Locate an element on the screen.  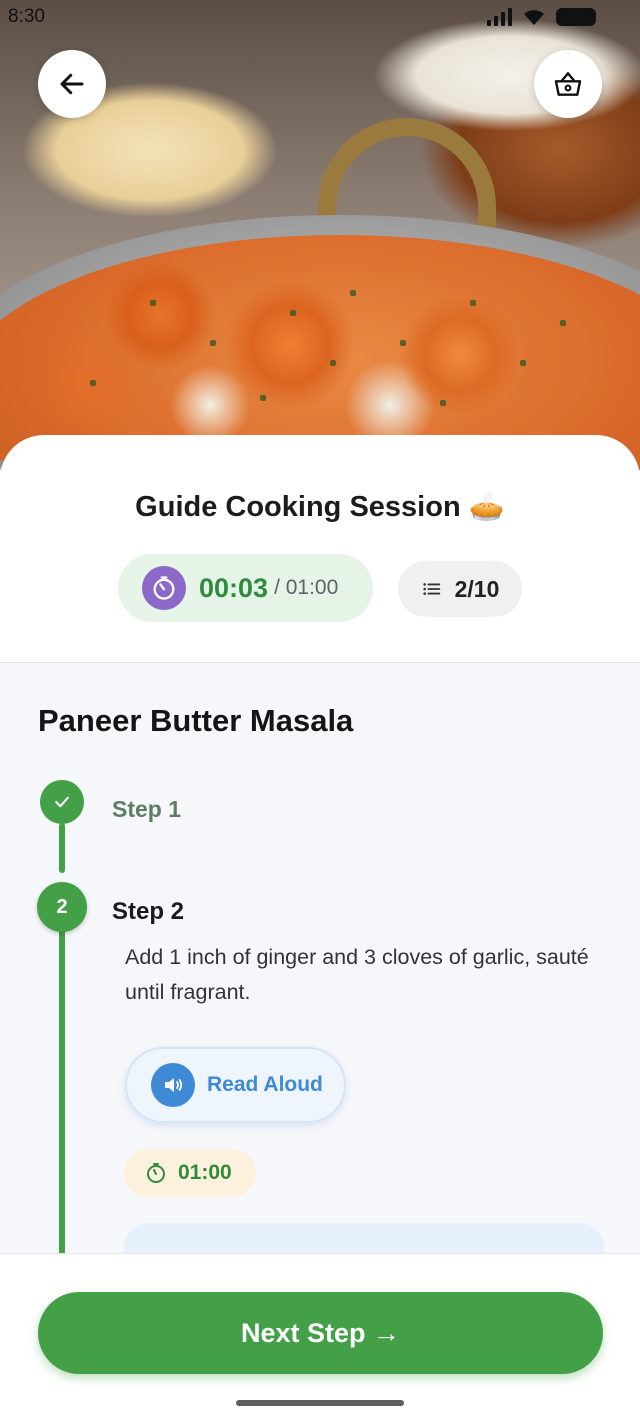
signal-icon is located at coordinates (499, 17).